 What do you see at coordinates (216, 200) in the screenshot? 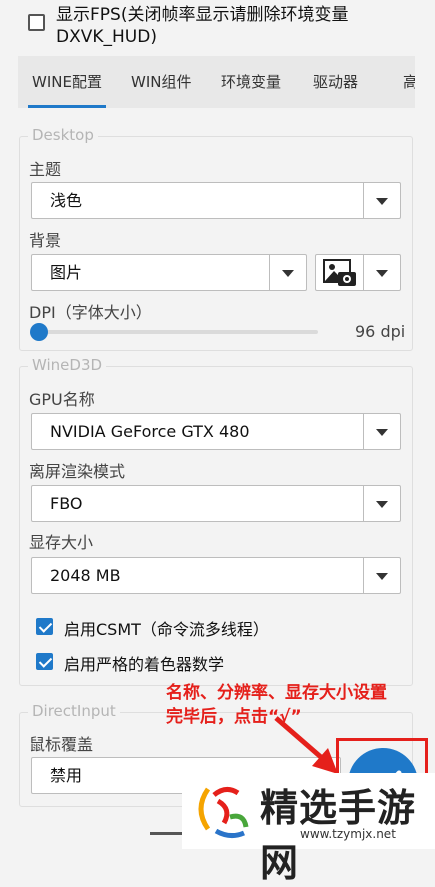
I see `theme-select: 浅色` at bounding box center [216, 200].